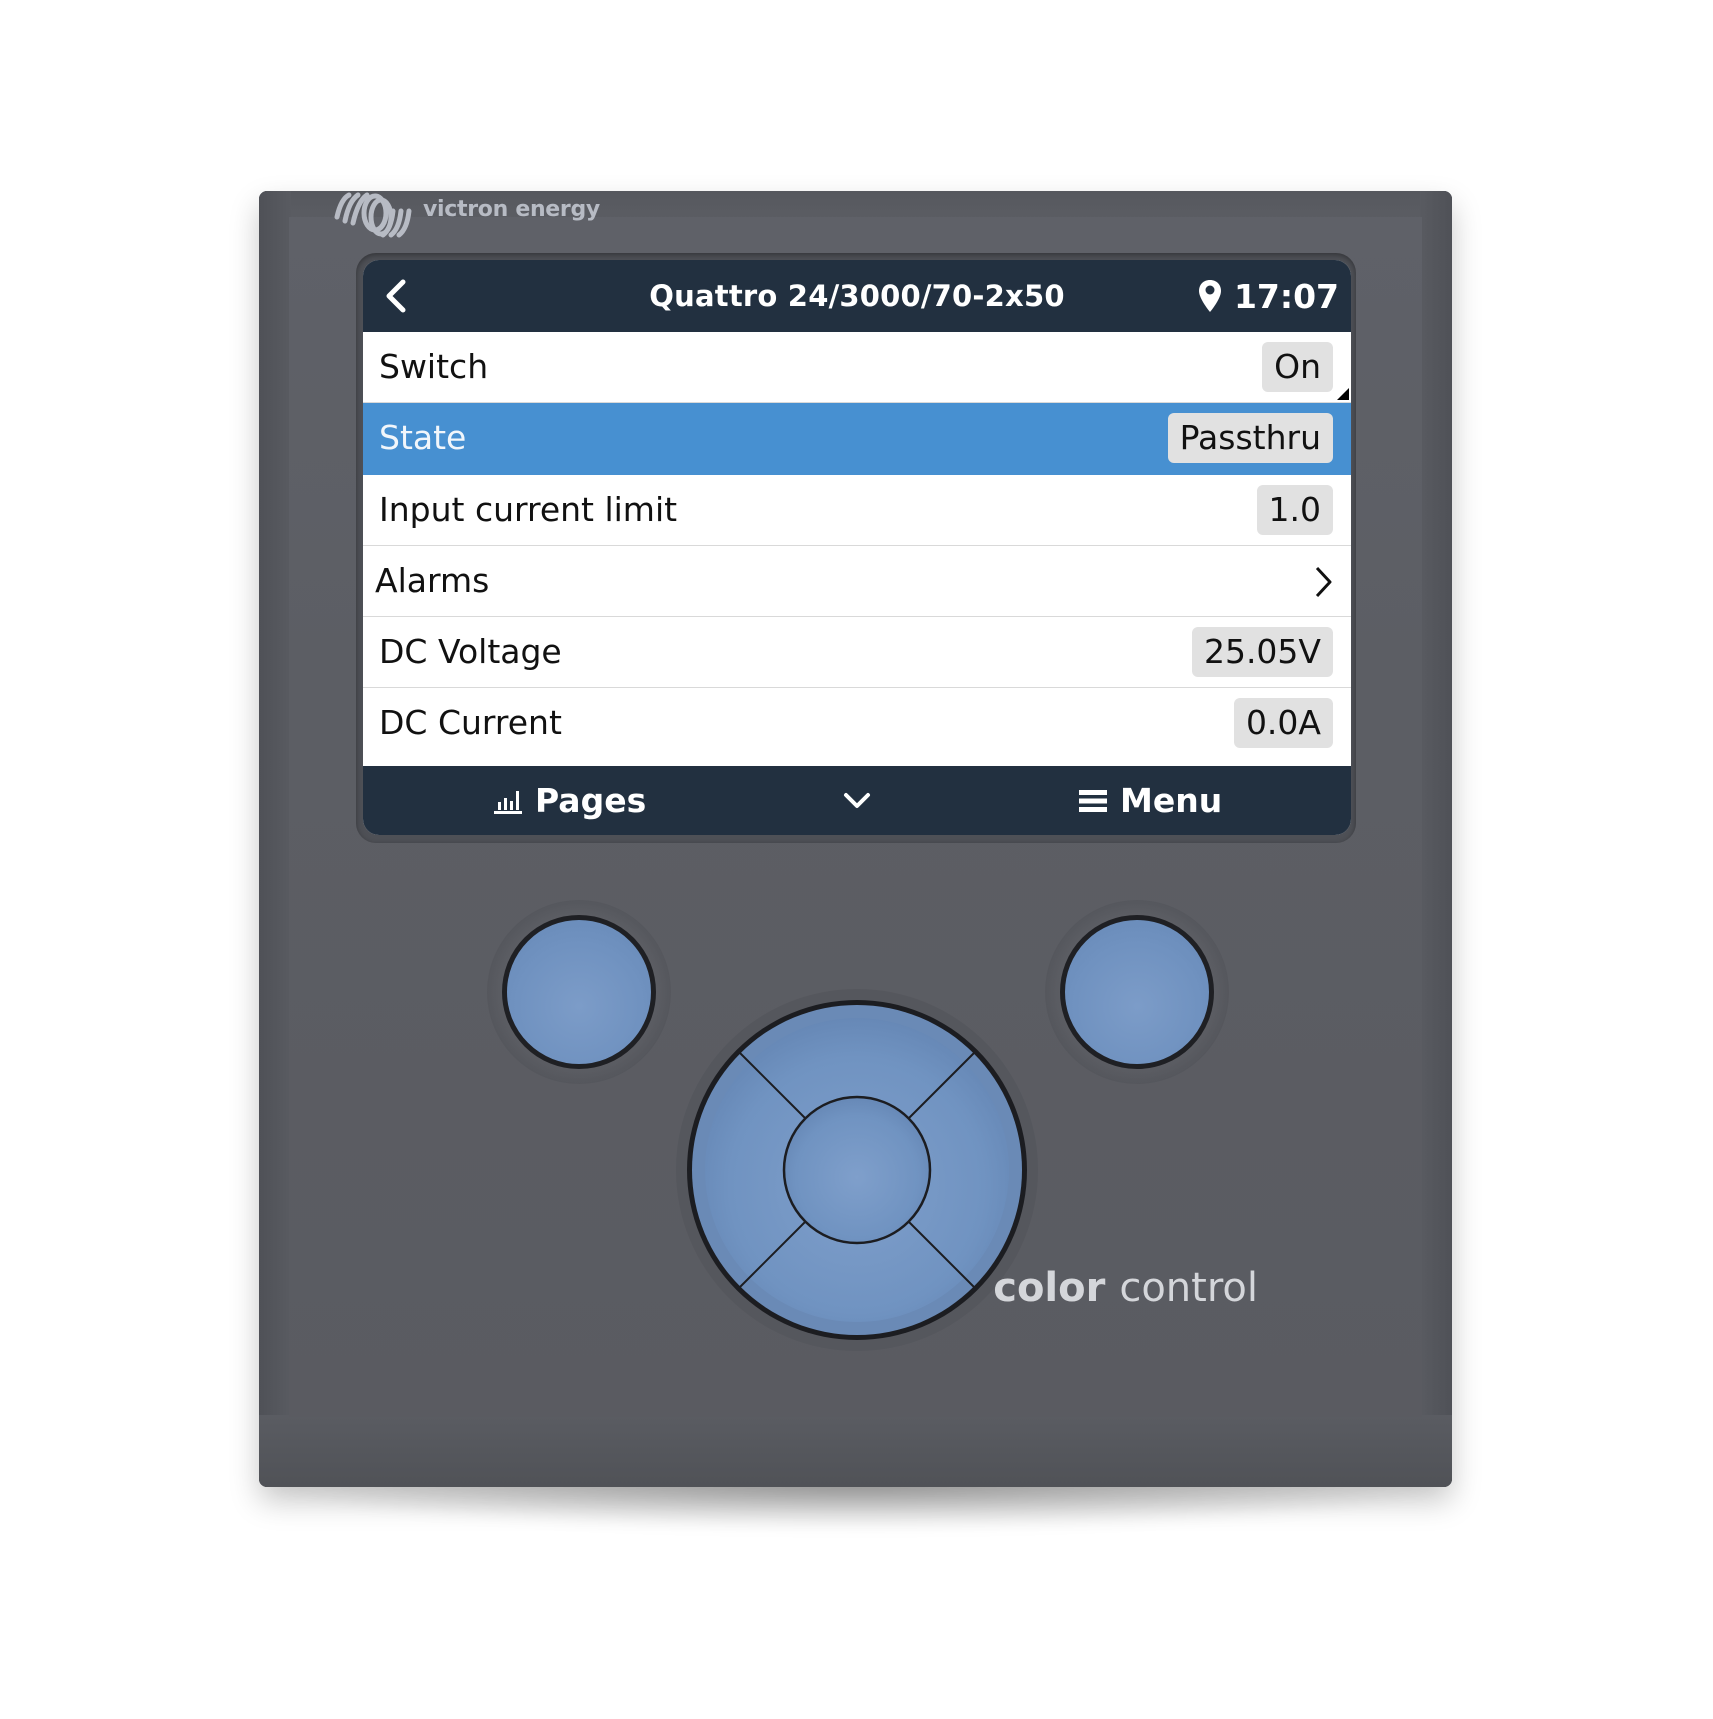  Describe the element at coordinates (511, 209) in the screenshot. I see `brand-name: victron energy` at that location.